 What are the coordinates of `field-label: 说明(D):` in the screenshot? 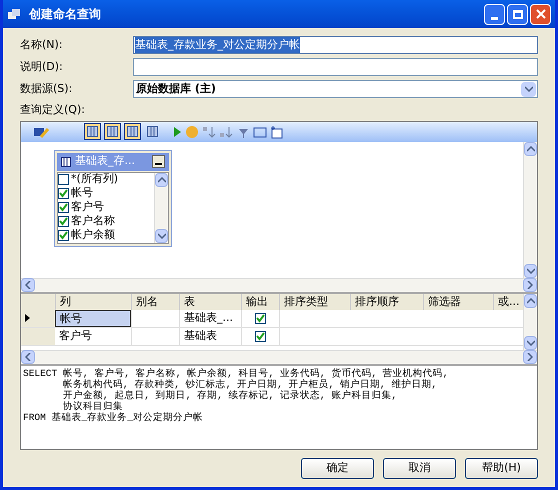 It's located at (42, 66).